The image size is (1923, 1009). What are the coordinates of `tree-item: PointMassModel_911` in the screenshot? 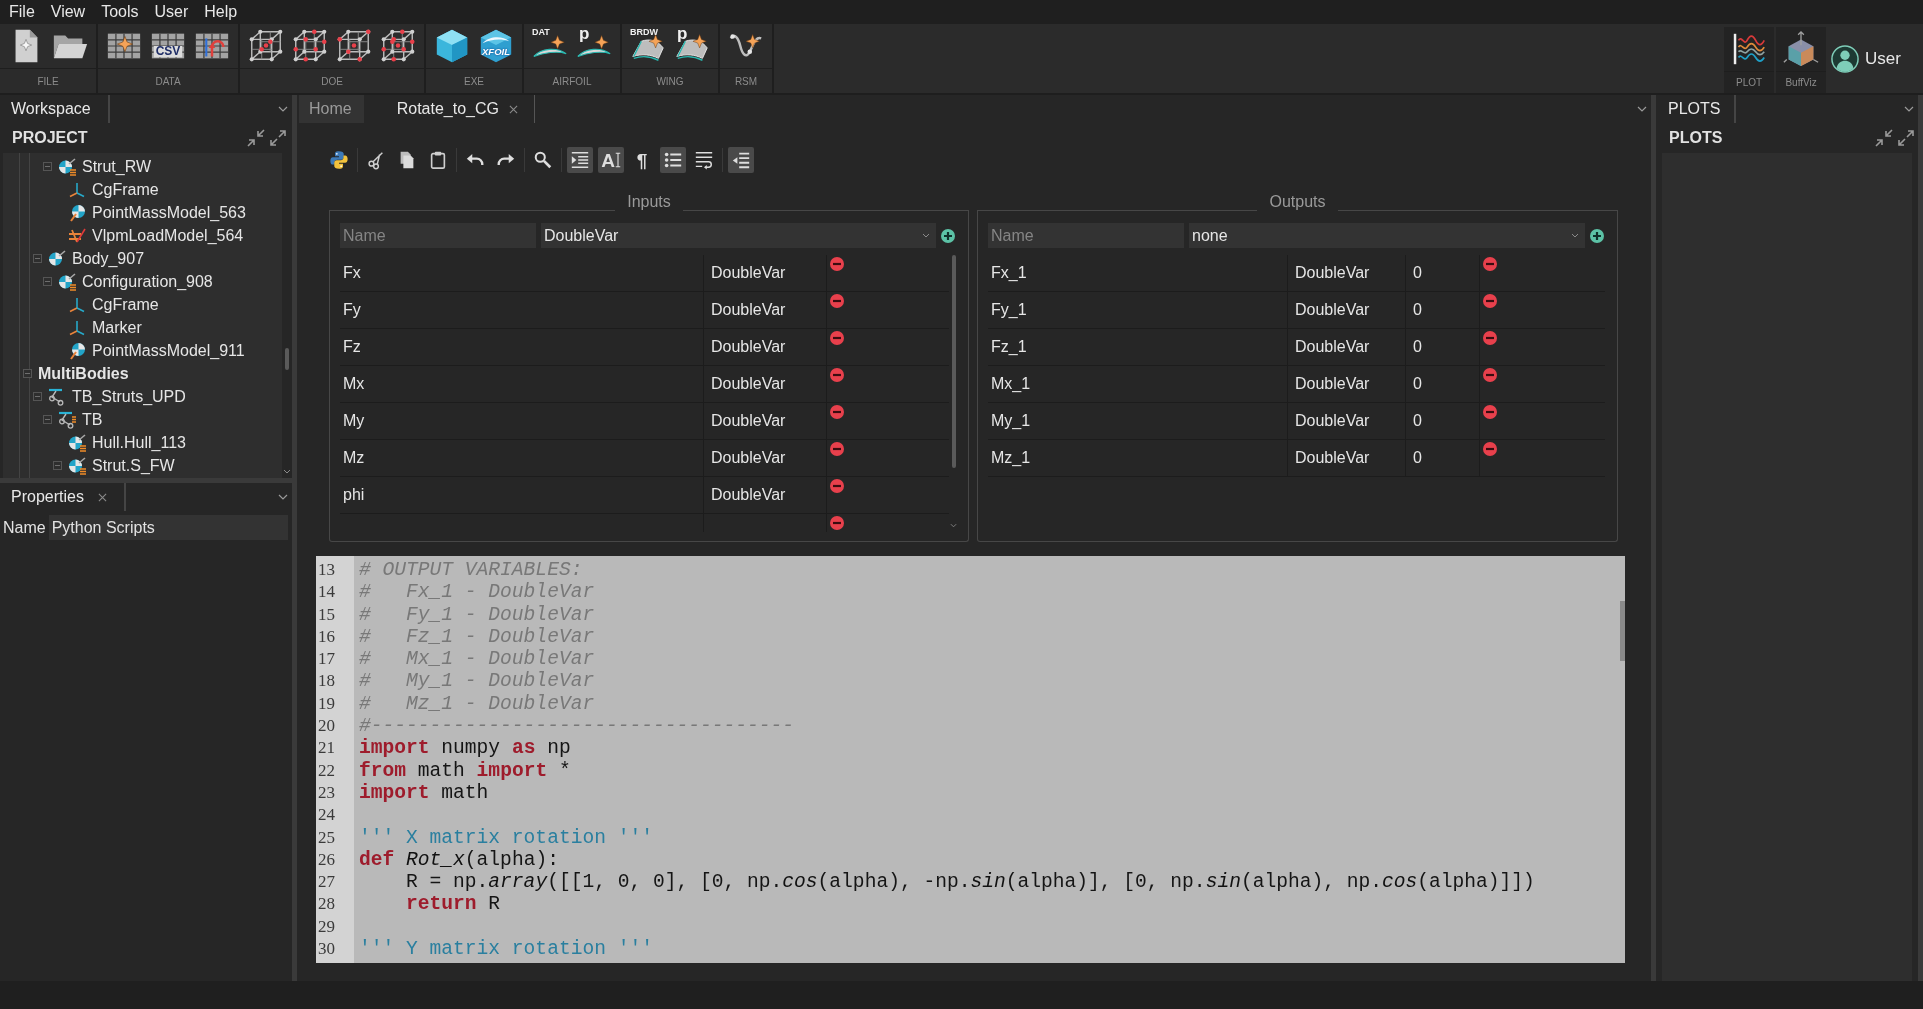 It's located at (142, 350).